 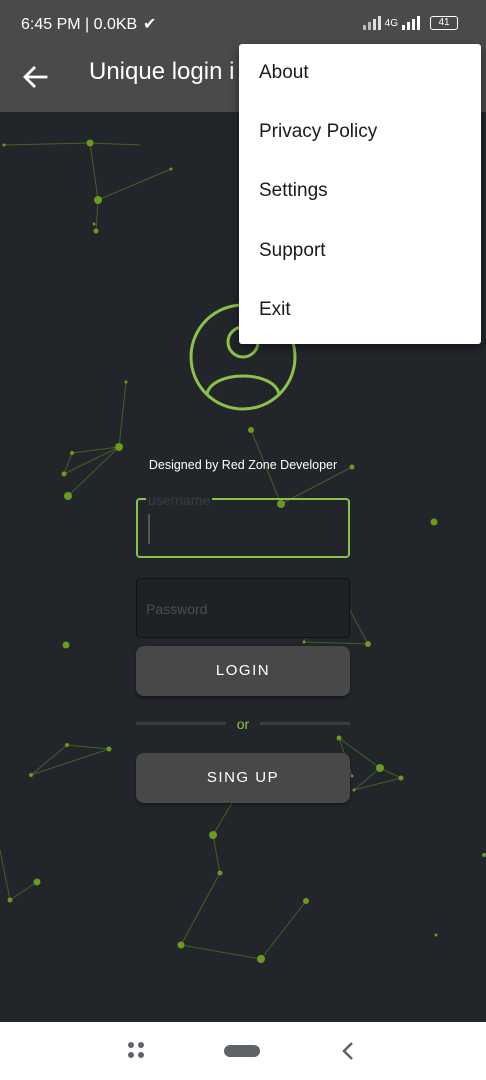 I want to click on password-placeholder: Password, so click(x=177, y=609).